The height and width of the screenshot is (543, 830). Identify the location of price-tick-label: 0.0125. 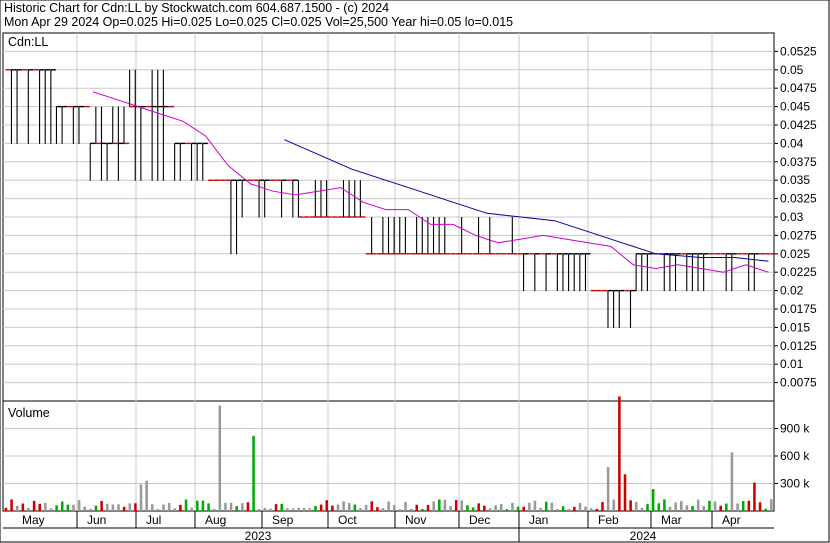
(798, 346).